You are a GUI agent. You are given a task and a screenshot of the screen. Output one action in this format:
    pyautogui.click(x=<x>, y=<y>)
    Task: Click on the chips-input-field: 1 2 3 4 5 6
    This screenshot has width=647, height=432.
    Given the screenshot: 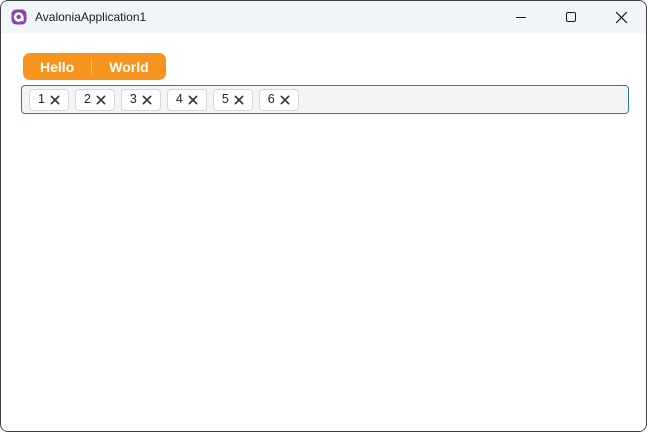 What is the action you would take?
    pyautogui.click(x=325, y=99)
    